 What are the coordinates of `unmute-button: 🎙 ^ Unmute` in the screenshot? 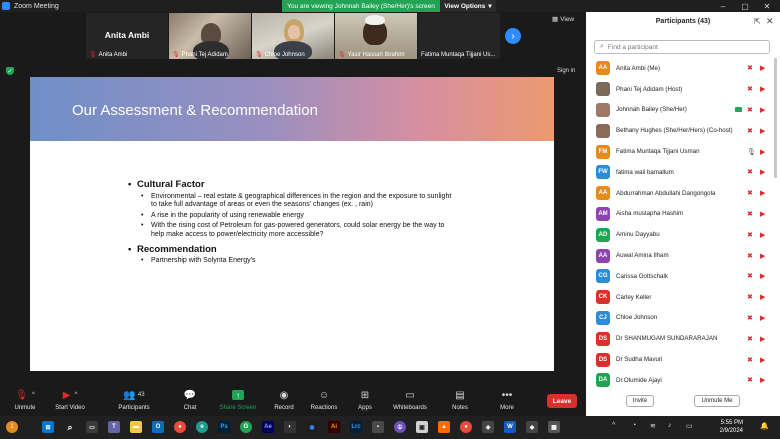 It's located at (25, 400).